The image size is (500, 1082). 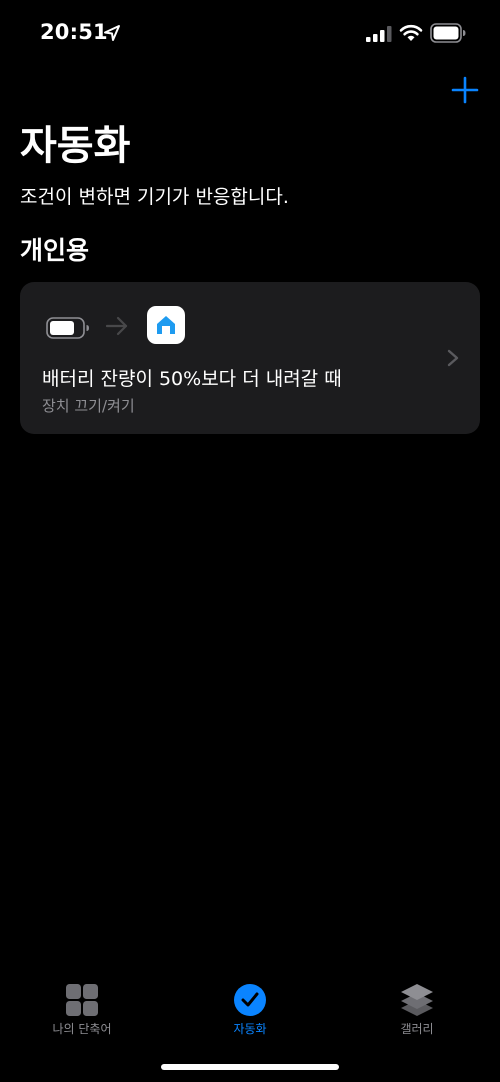 I want to click on home-app-icon, so click(x=166, y=325).